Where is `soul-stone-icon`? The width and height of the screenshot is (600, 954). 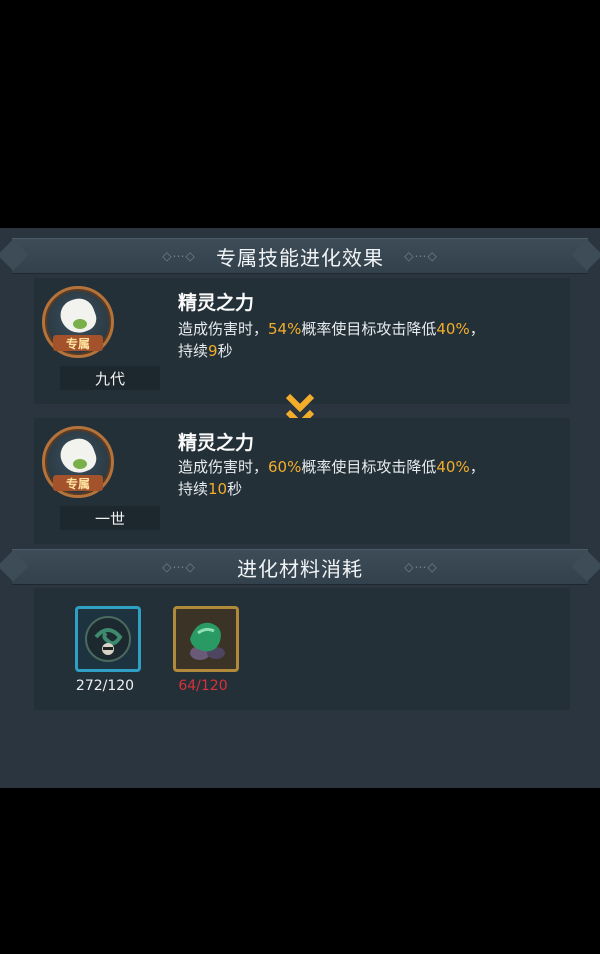 soul-stone-icon is located at coordinates (108, 639).